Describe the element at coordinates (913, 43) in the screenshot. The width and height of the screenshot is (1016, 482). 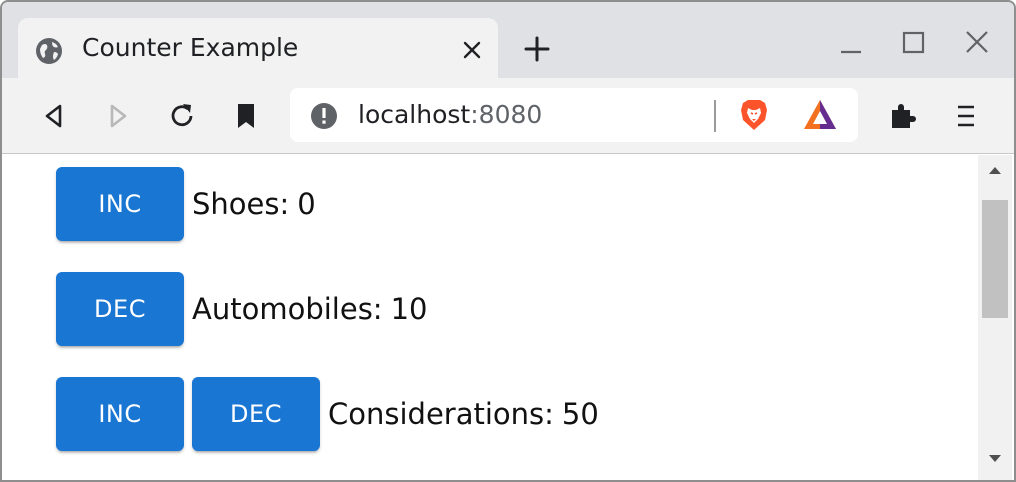
I see `maximize-icon` at that location.